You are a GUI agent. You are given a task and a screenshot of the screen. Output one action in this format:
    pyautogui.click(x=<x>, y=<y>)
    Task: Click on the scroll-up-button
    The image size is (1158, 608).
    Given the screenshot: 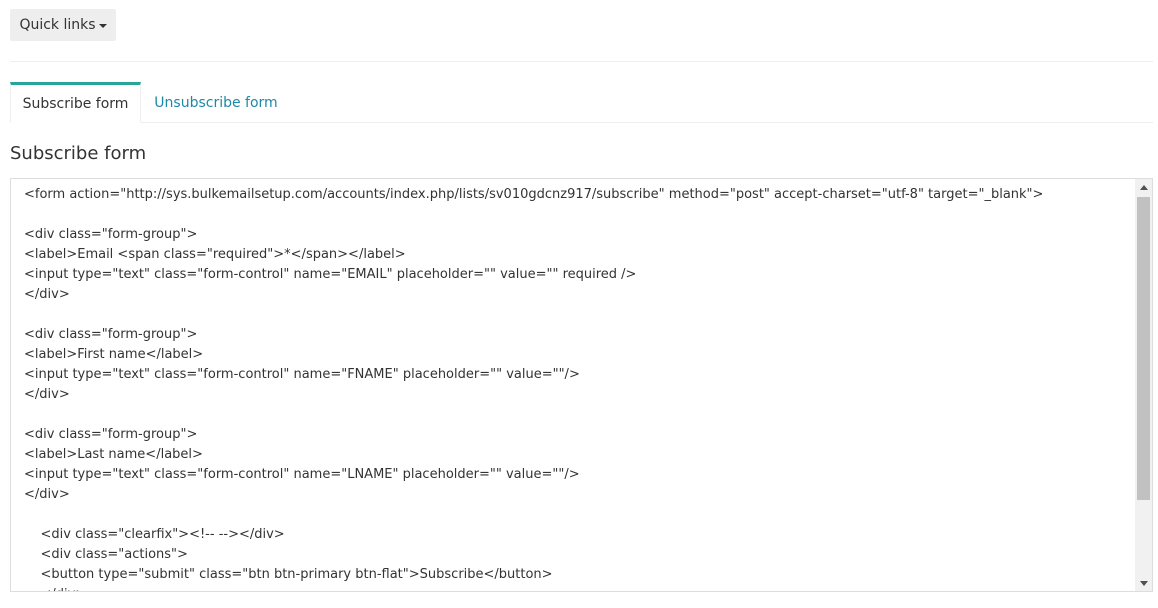 What is the action you would take?
    pyautogui.click(x=1143, y=187)
    